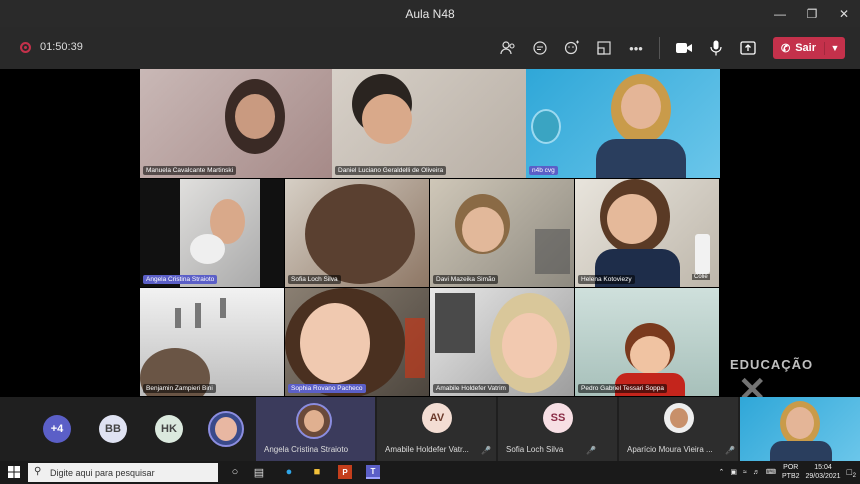 The height and width of the screenshot is (484, 860). I want to click on avatar-initials: HK, so click(169, 429).